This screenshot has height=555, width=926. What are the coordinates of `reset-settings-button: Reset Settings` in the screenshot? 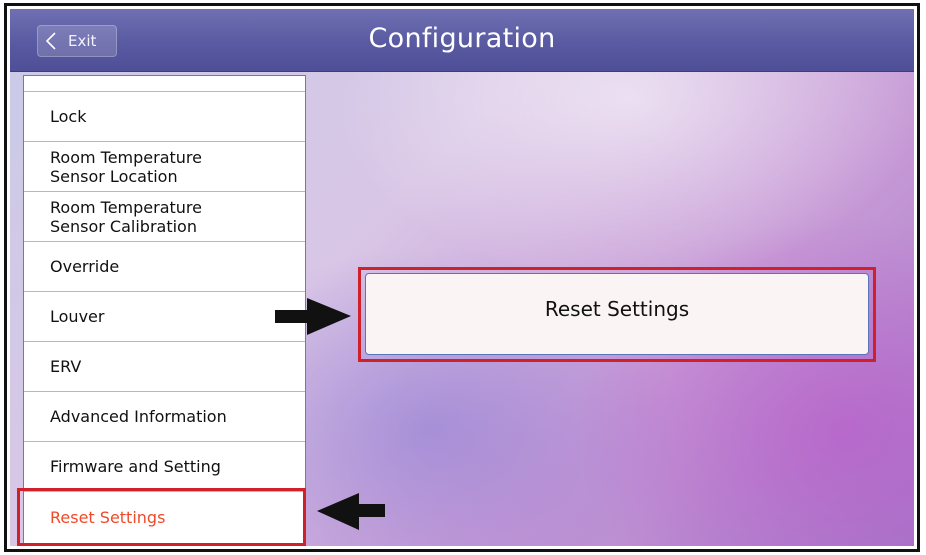 It's located at (617, 314).